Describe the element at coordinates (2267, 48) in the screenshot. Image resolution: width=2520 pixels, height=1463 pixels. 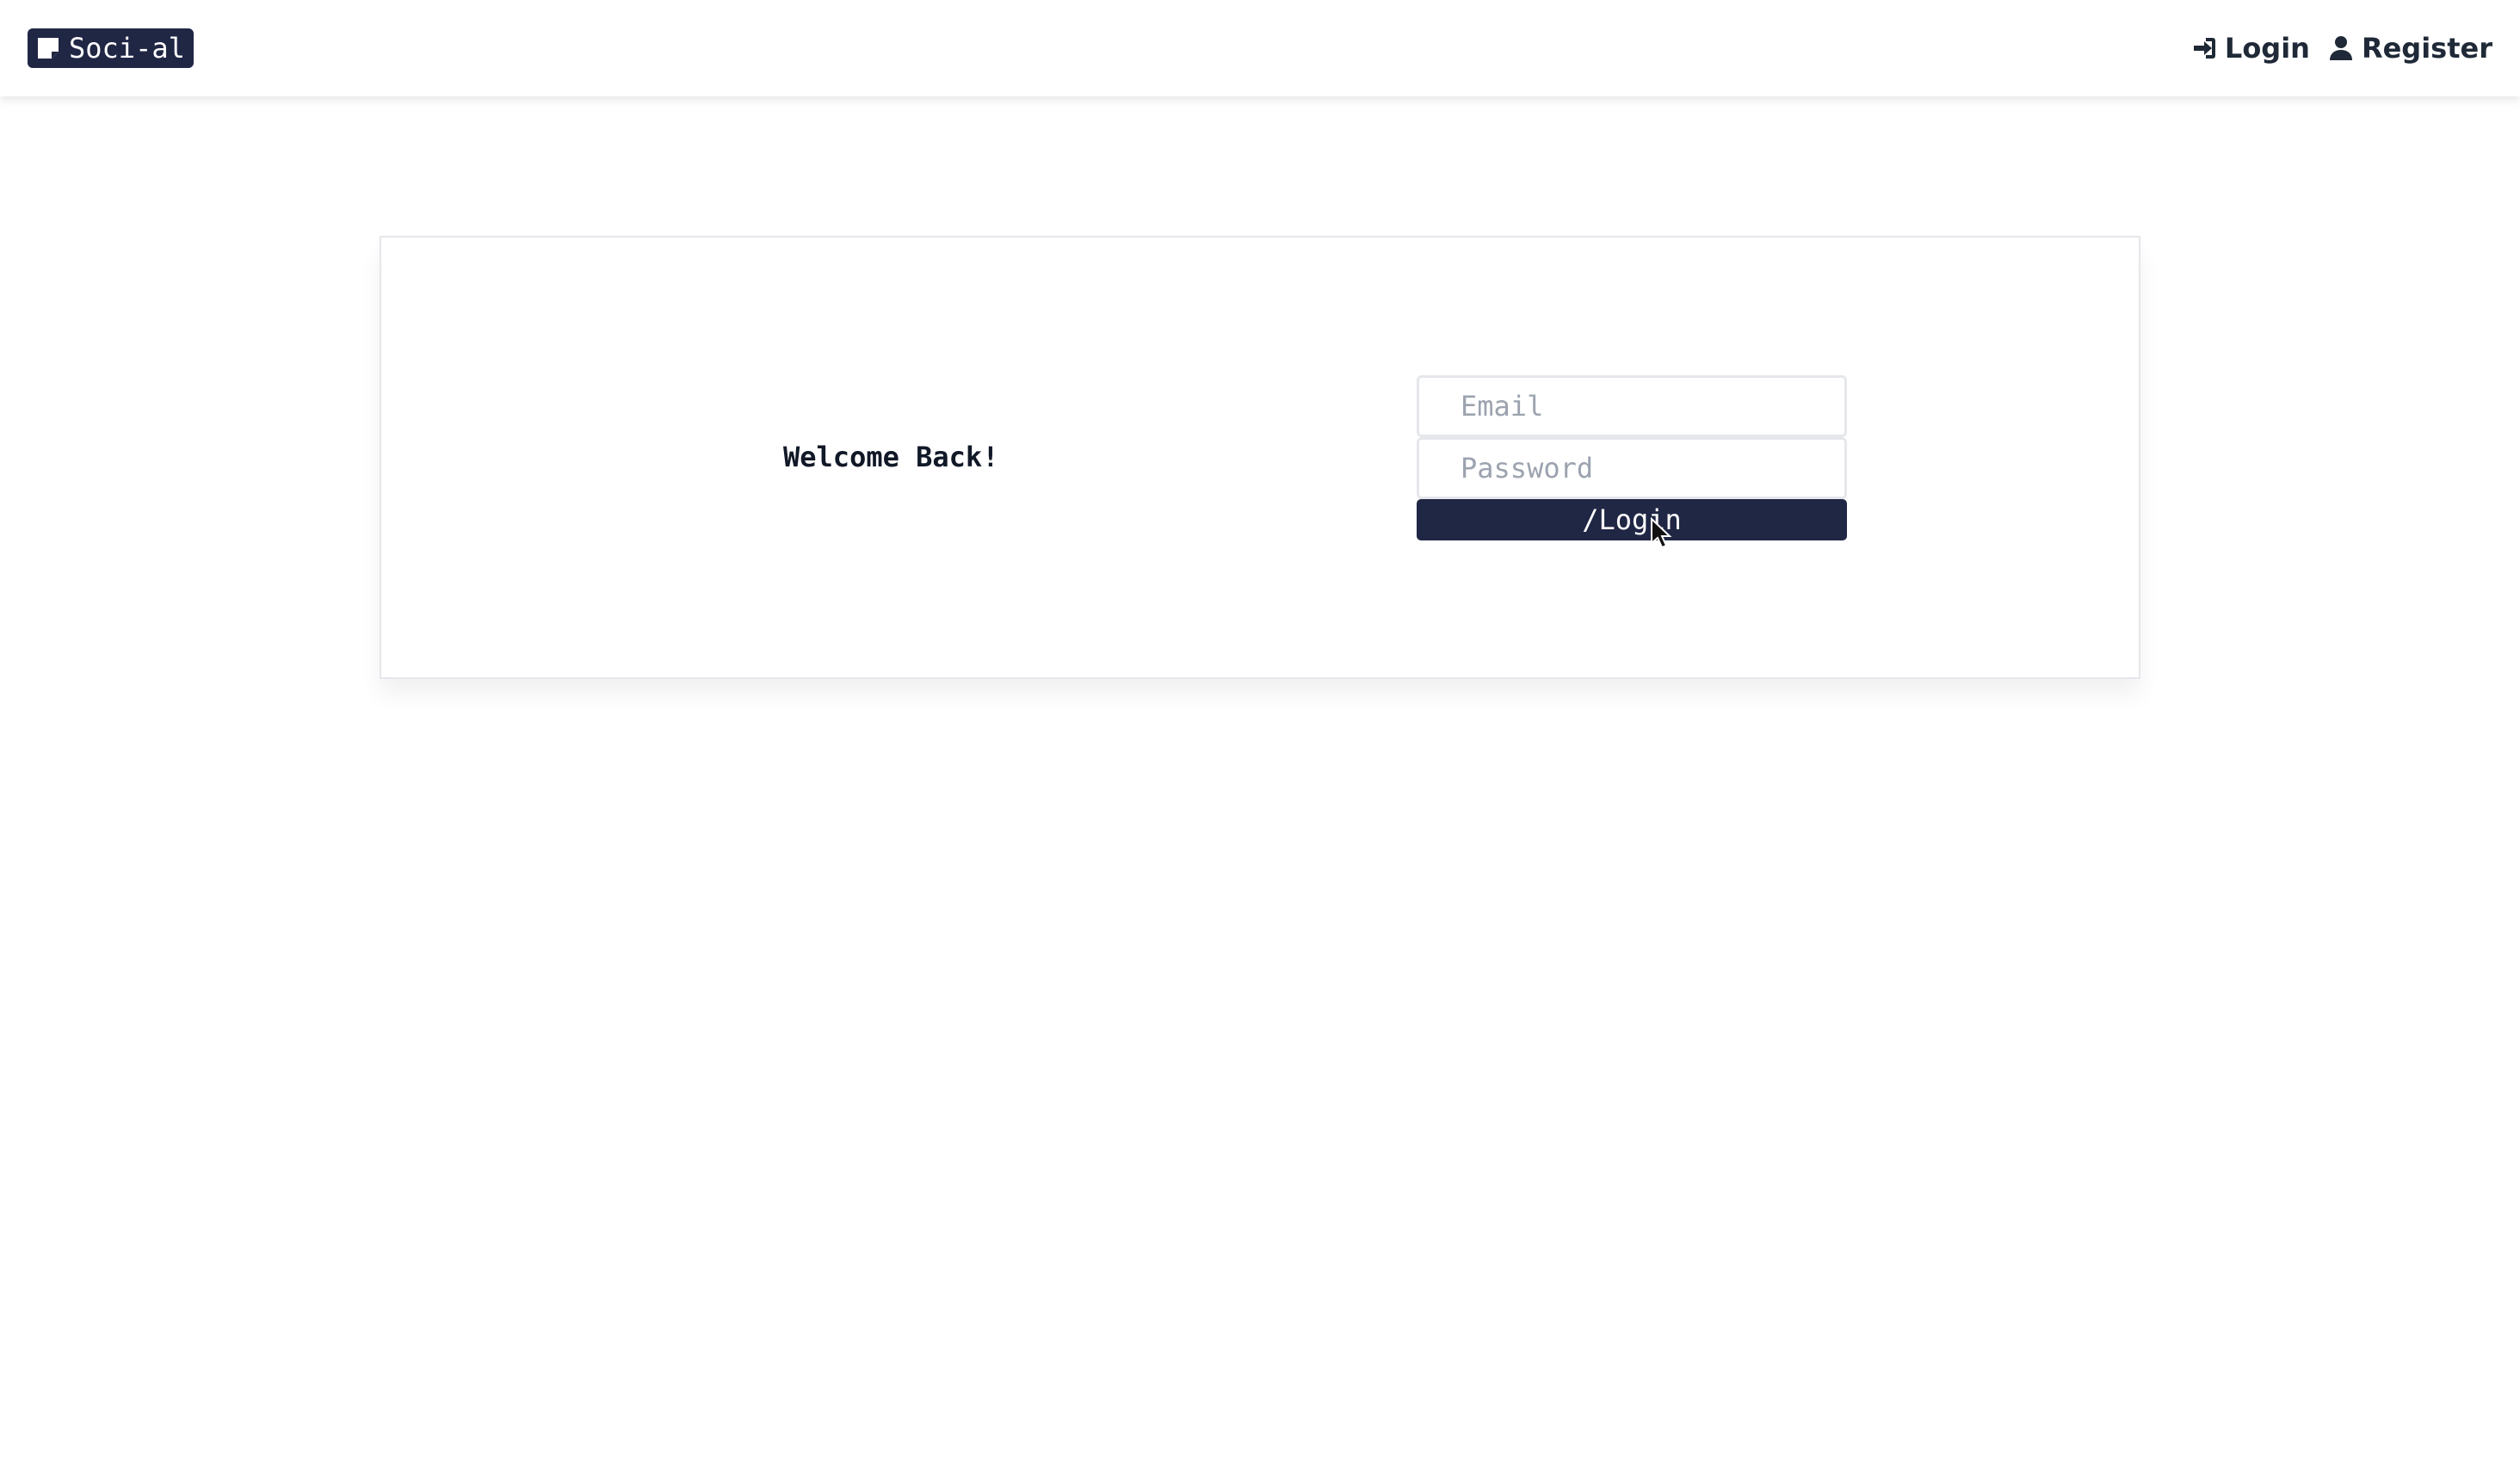
I see `nav-login-label: Login` at that location.